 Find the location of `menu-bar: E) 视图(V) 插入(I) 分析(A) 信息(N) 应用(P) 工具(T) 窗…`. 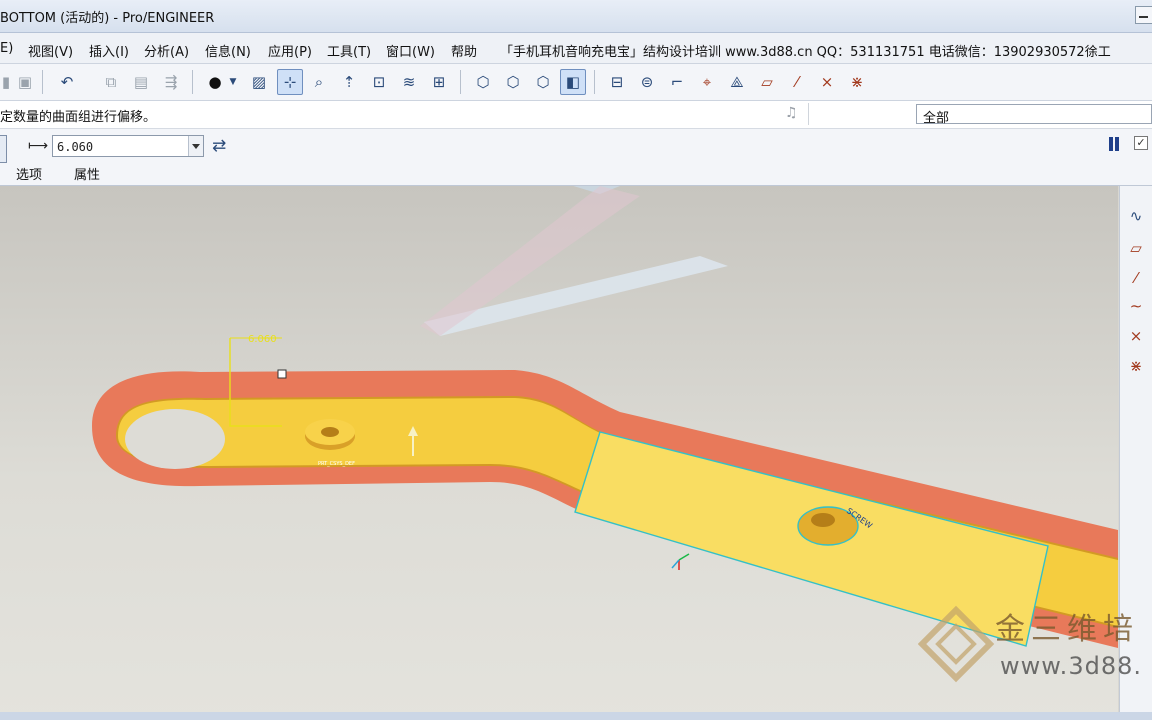

menu-bar: E) 视图(V) 插入(I) 分析(A) 信息(N) 应用(P) 工具(T) 窗… is located at coordinates (576, 48).